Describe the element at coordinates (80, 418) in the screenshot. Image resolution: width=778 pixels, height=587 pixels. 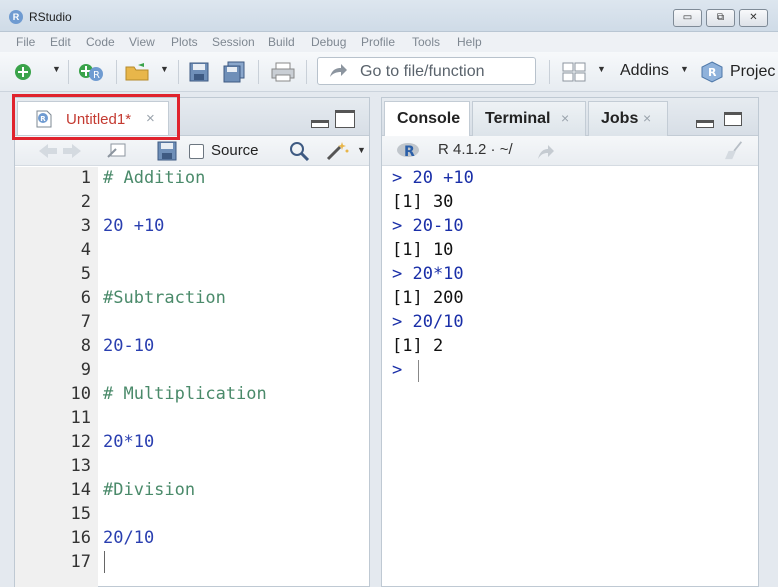
I see `line-number: 11` at that location.